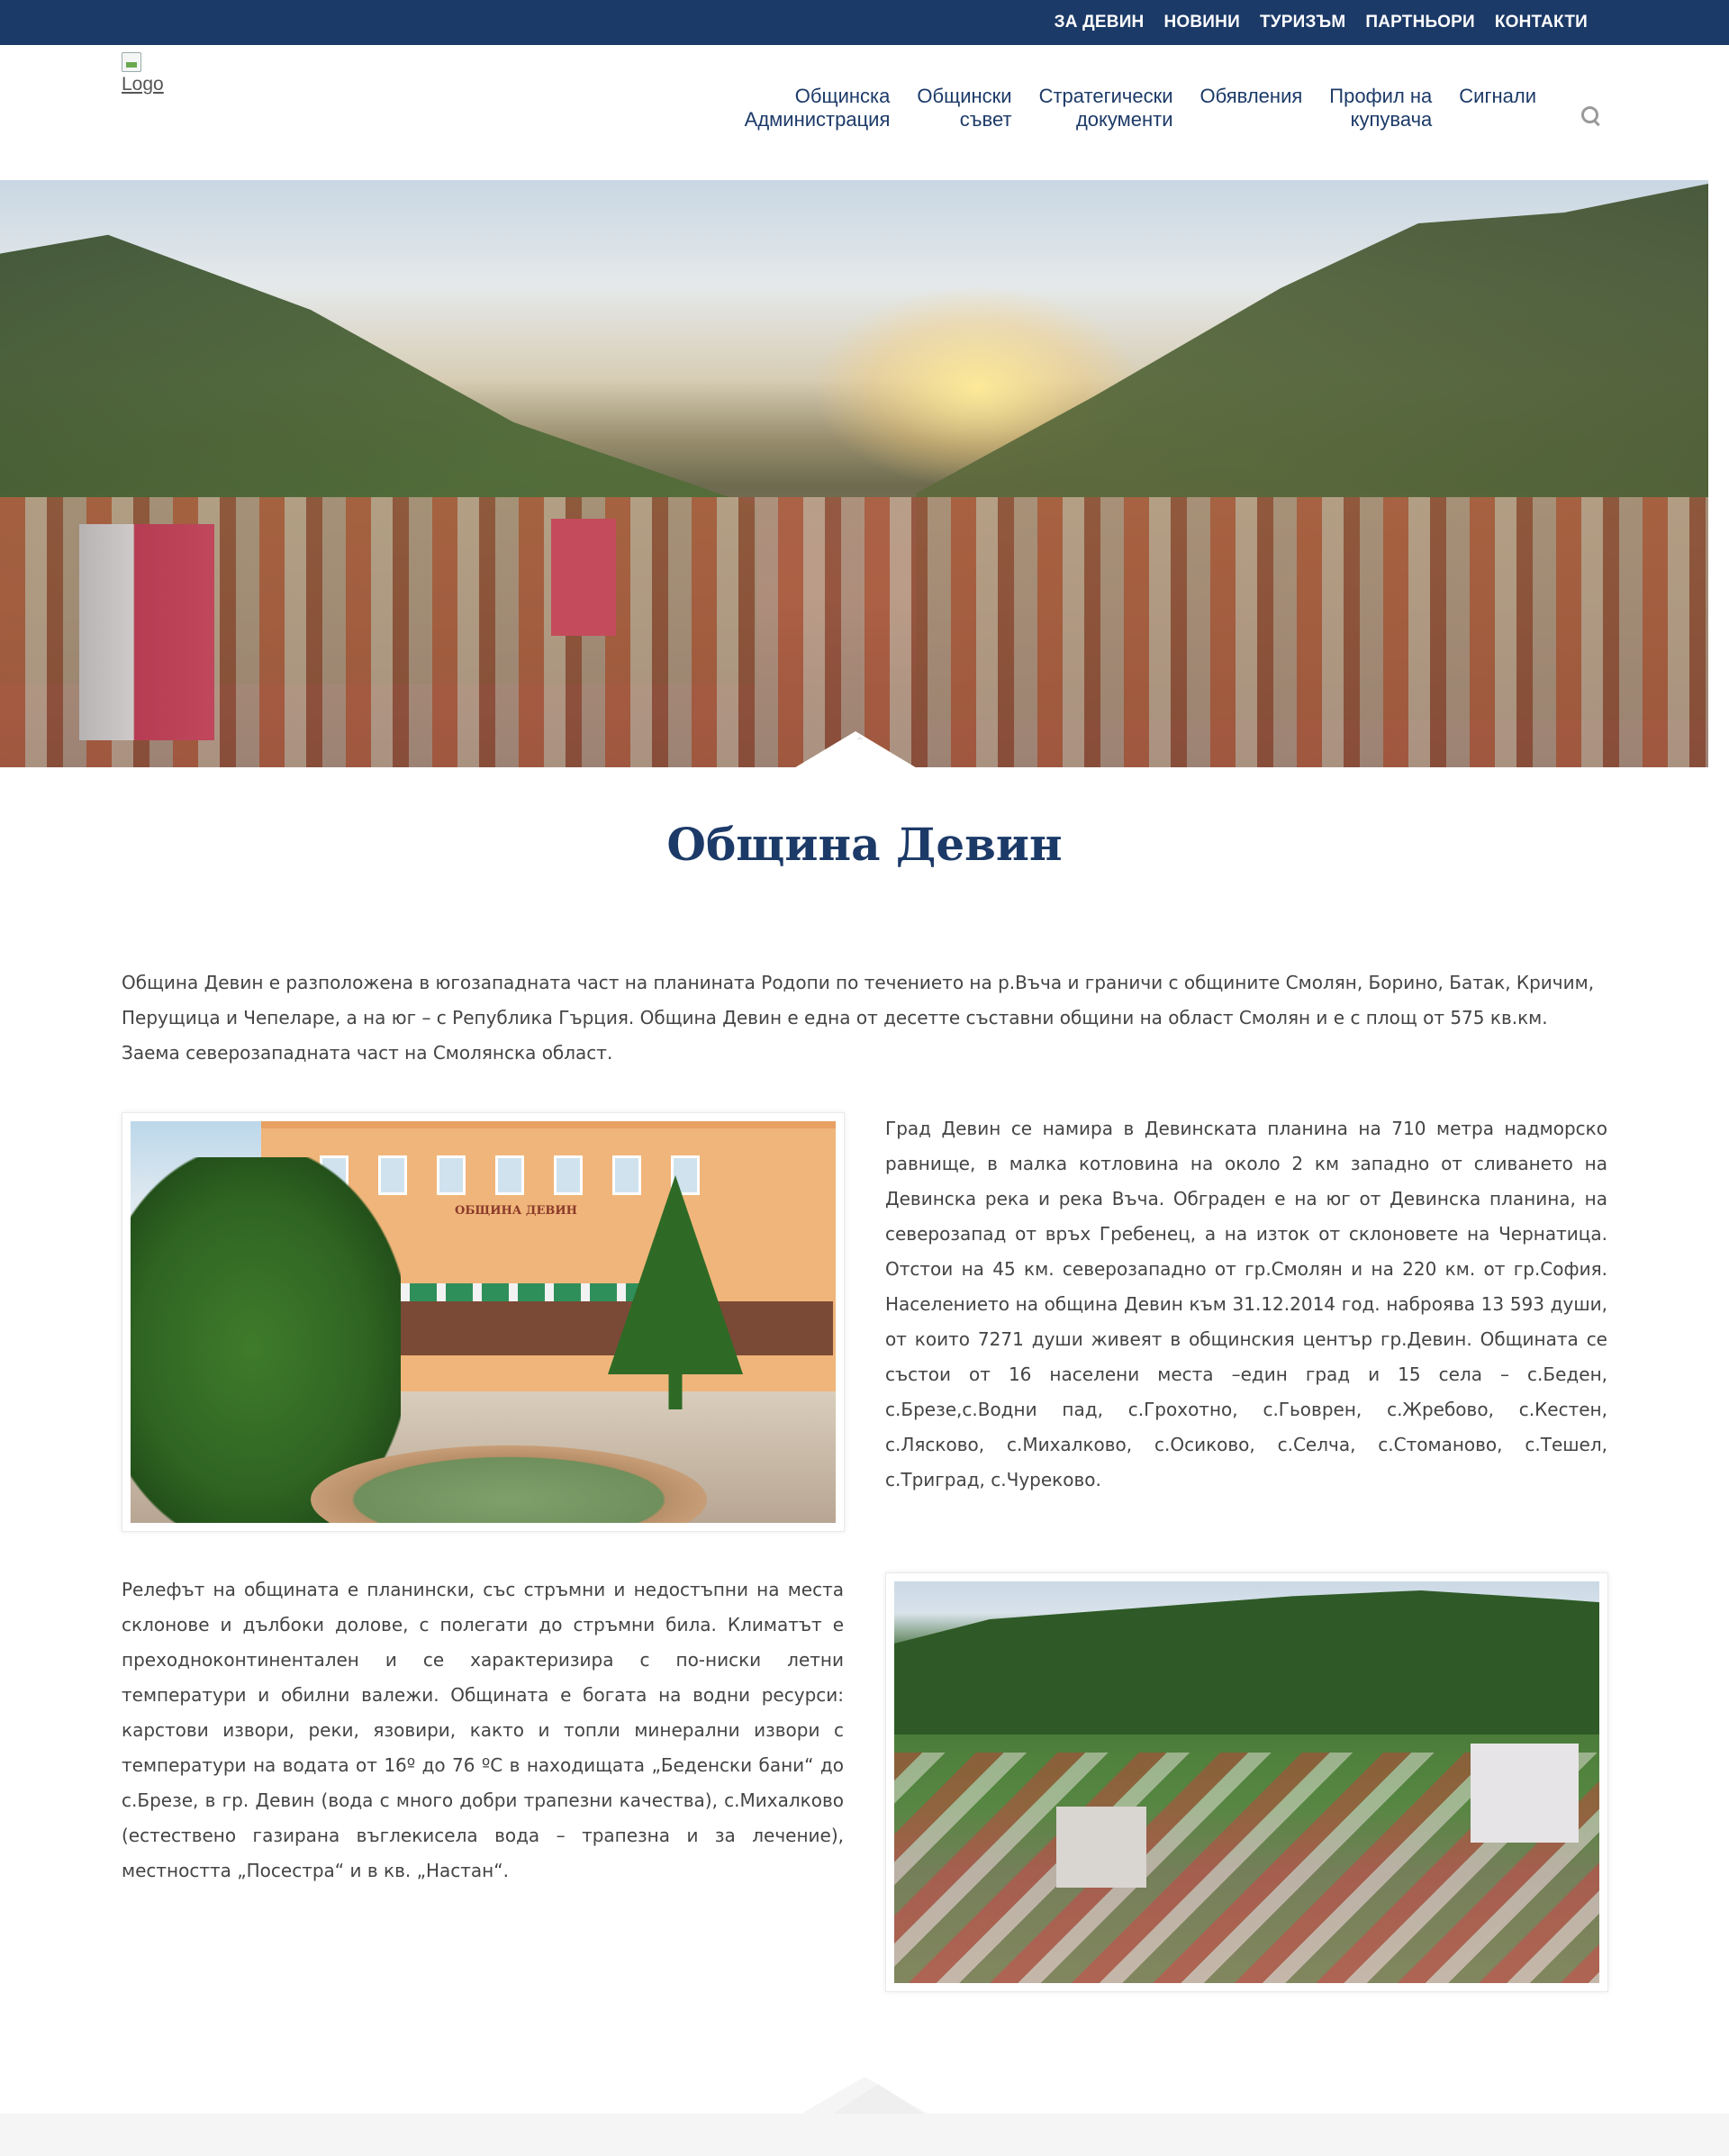 Image resolution: width=1729 pixels, height=2156 pixels. What do you see at coordinates (1251, 96) in the screenshot?
I see `nav-announcements: Обявления` at bounding box center [1251, 96].